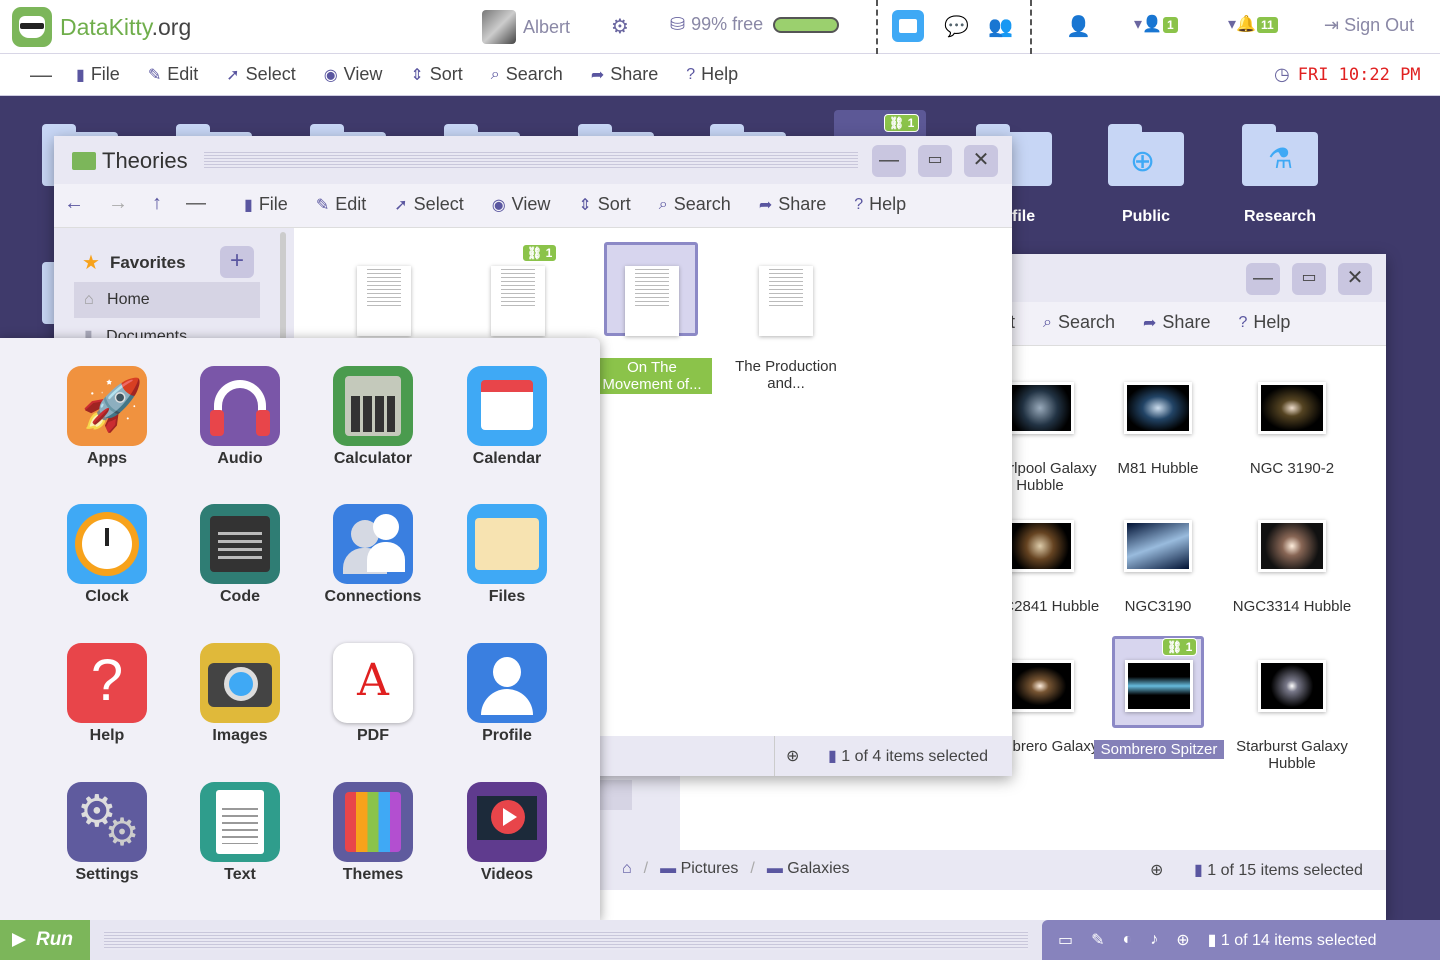  What do you see at coordinates (808, 869) in the screenshot?
I see `breadcrumb-galaxies: ▬ Galaxies` at bounding box center [808, 869].